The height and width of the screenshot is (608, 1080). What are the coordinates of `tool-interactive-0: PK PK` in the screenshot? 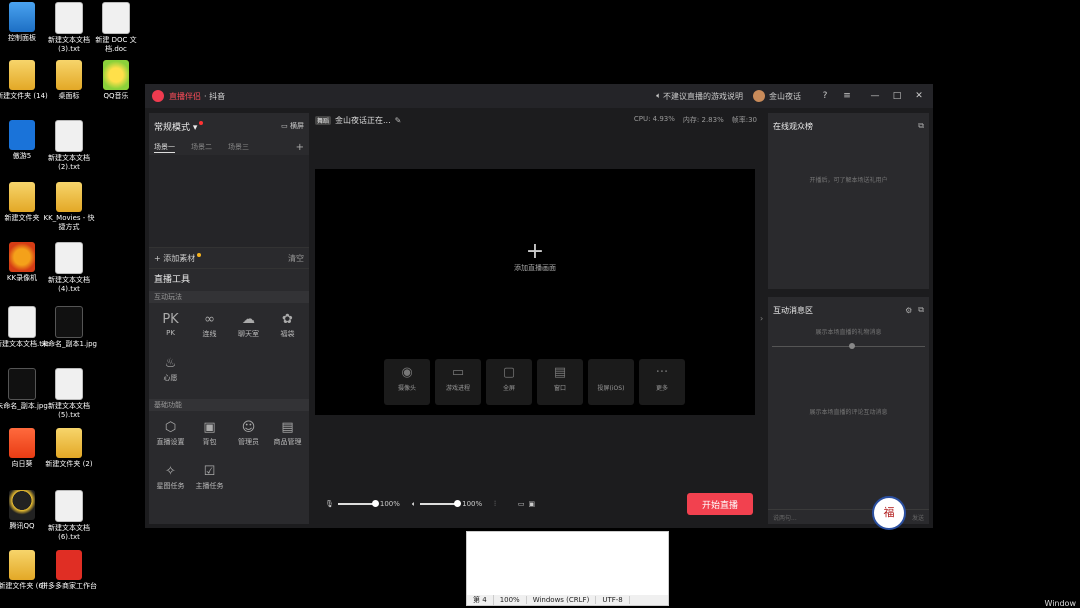 It's located at (170, 329).